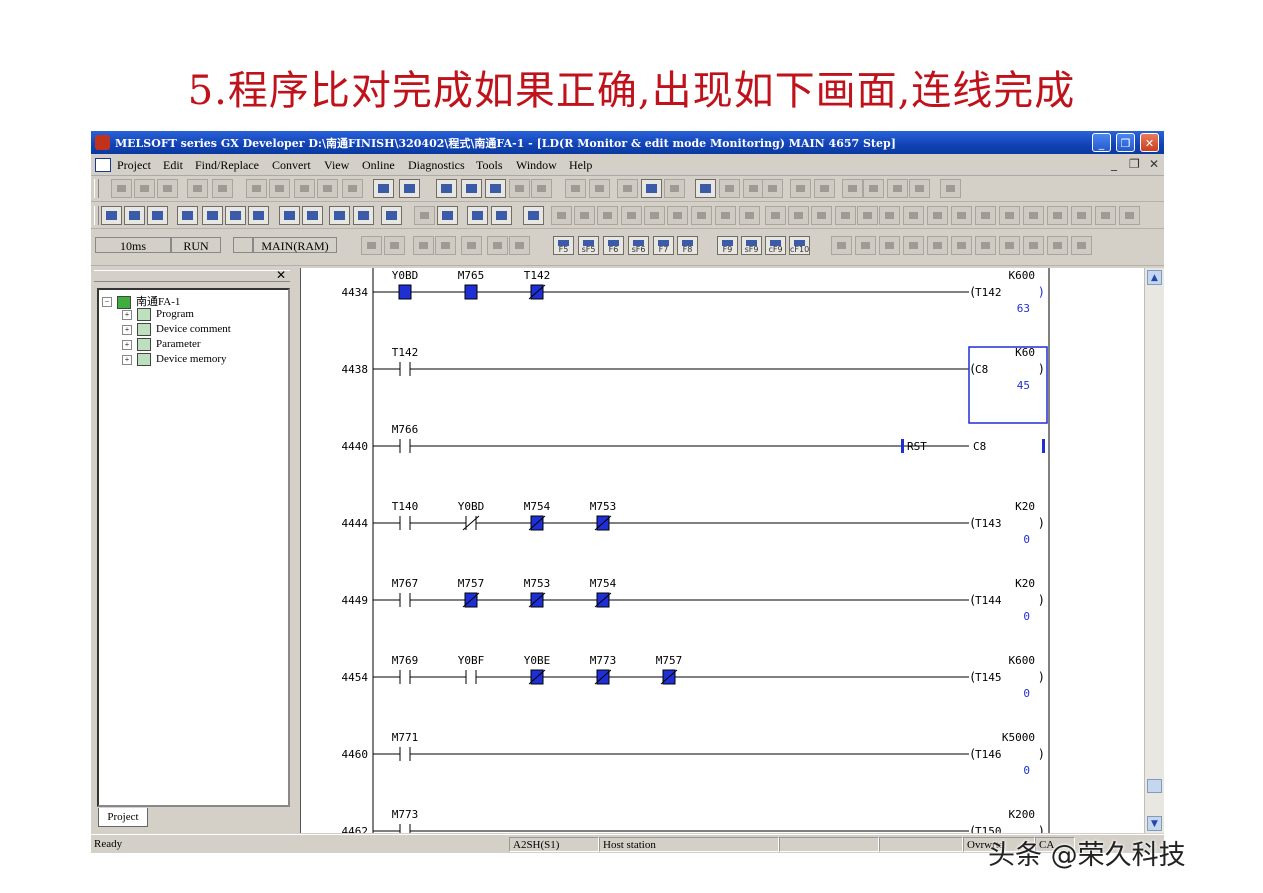  I want to click on ladder-key-button: F5, so click(563, 245).